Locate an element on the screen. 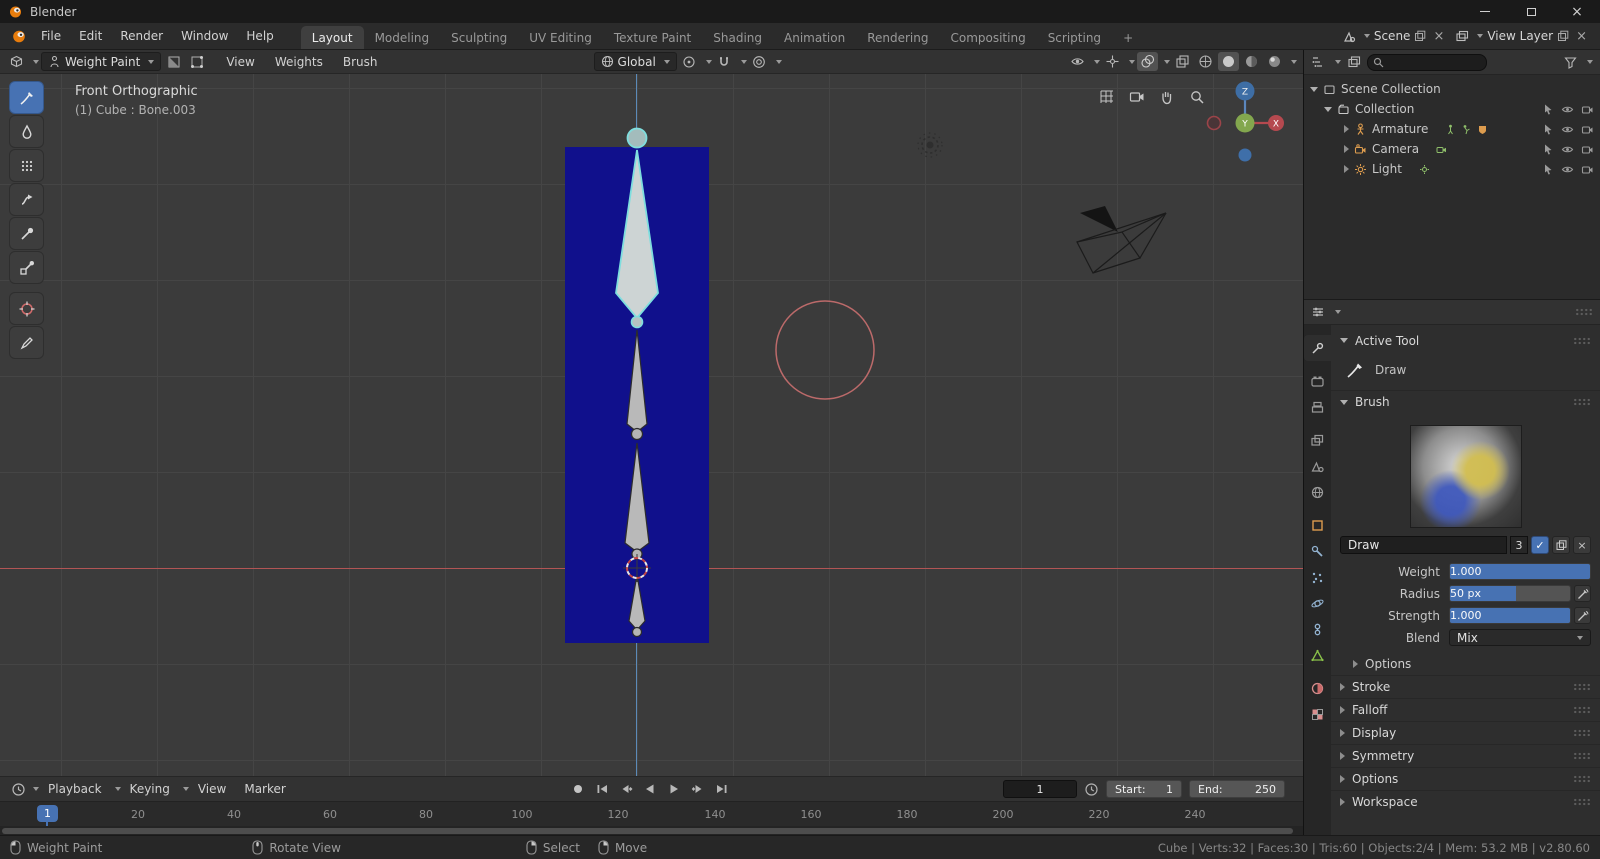 This screenshot has width=1600, height=859. camera-object is located at coordinates (1121, 240).